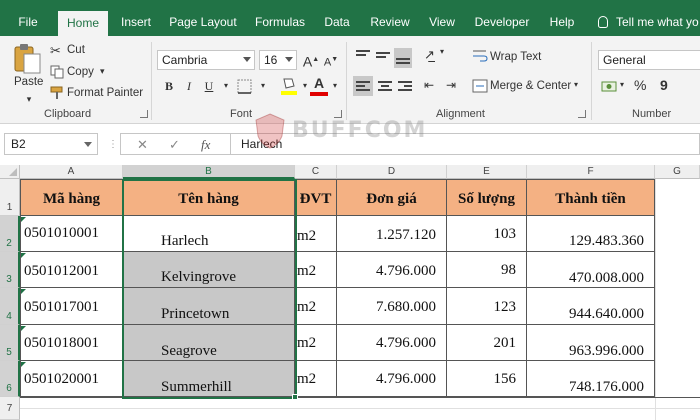  I want to click on underline-dropdown-icon: ▾, so click(226, 86).